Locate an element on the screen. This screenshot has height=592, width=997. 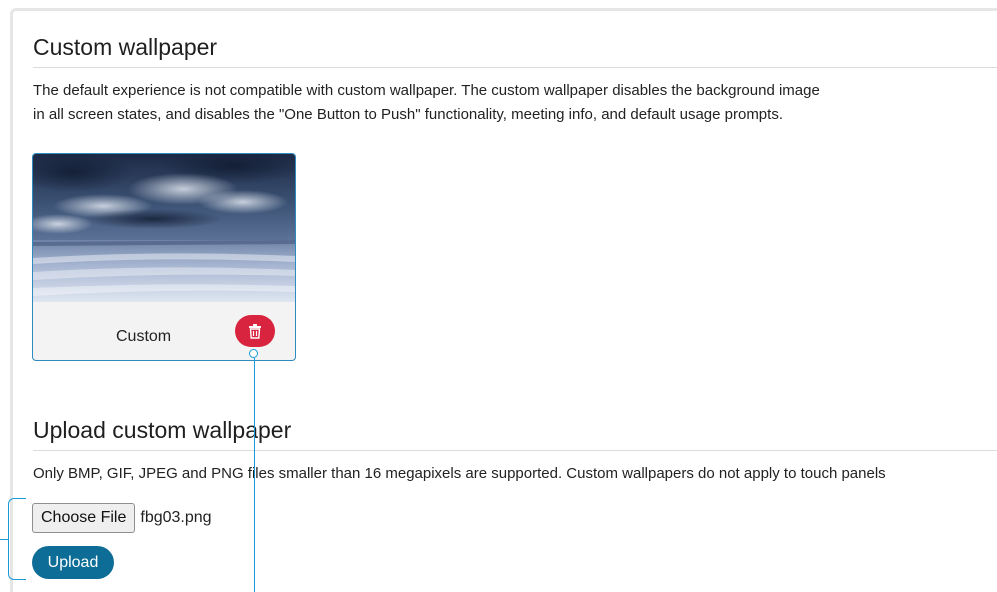
selected-file-name: fbg03.png is located at coordinates (176, 517).